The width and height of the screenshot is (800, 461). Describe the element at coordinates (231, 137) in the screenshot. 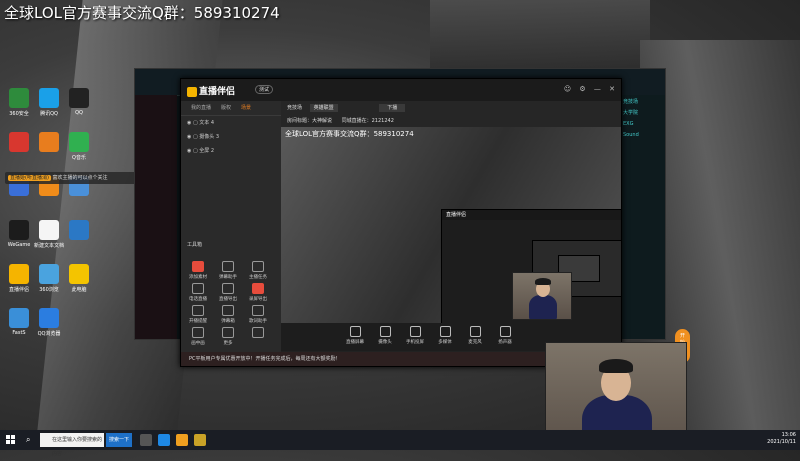

I see `source-item: ◉ ▢ 摄像头 3` at that location.